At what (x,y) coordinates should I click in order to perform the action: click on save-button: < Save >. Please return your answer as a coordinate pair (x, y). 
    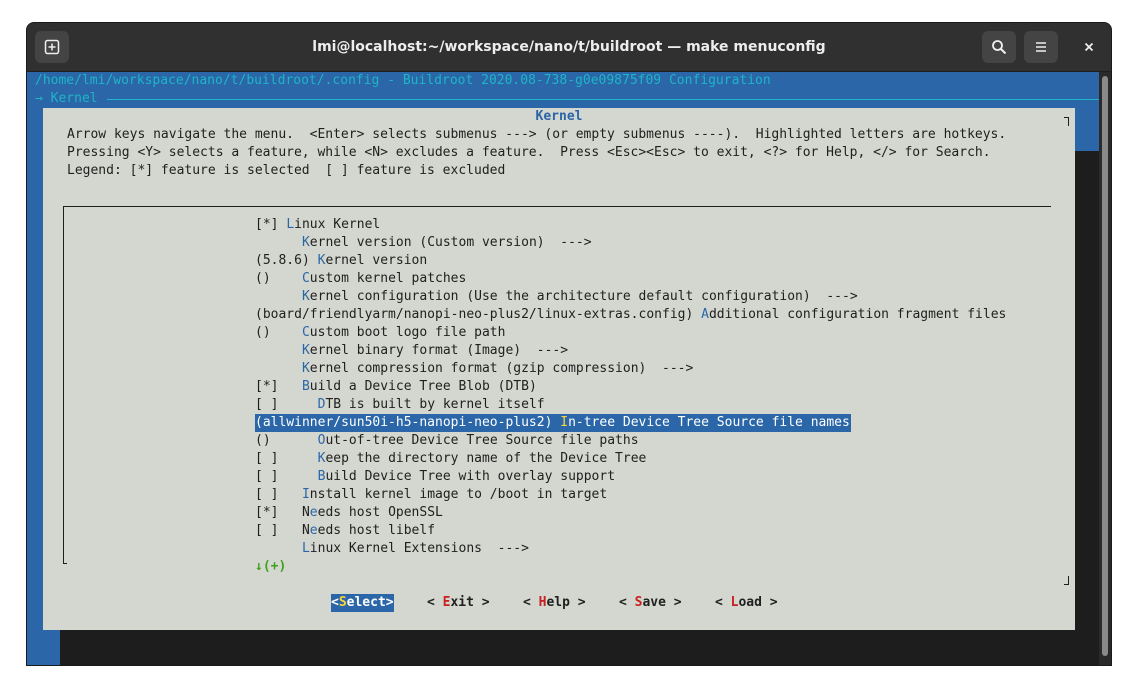
    Looking at the image, I should click on (650, 603).